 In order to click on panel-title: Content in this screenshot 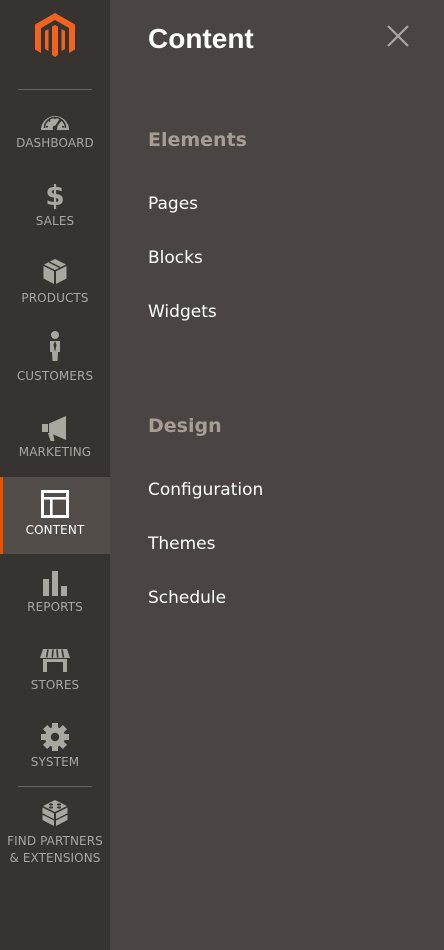, I will do `click(201, 38)`.